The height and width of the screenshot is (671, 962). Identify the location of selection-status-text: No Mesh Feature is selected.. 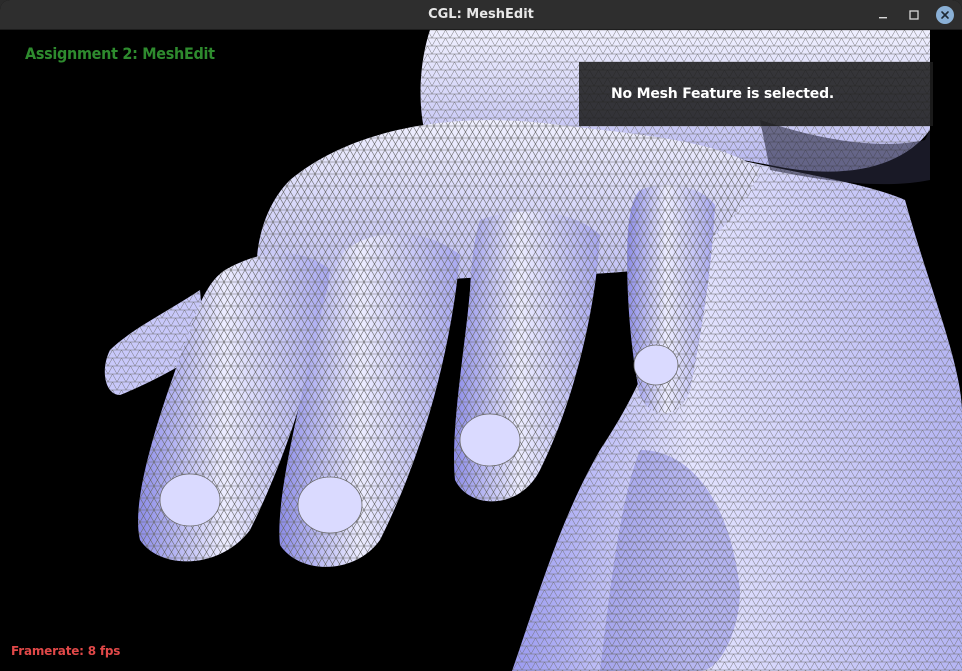
(723, 94).